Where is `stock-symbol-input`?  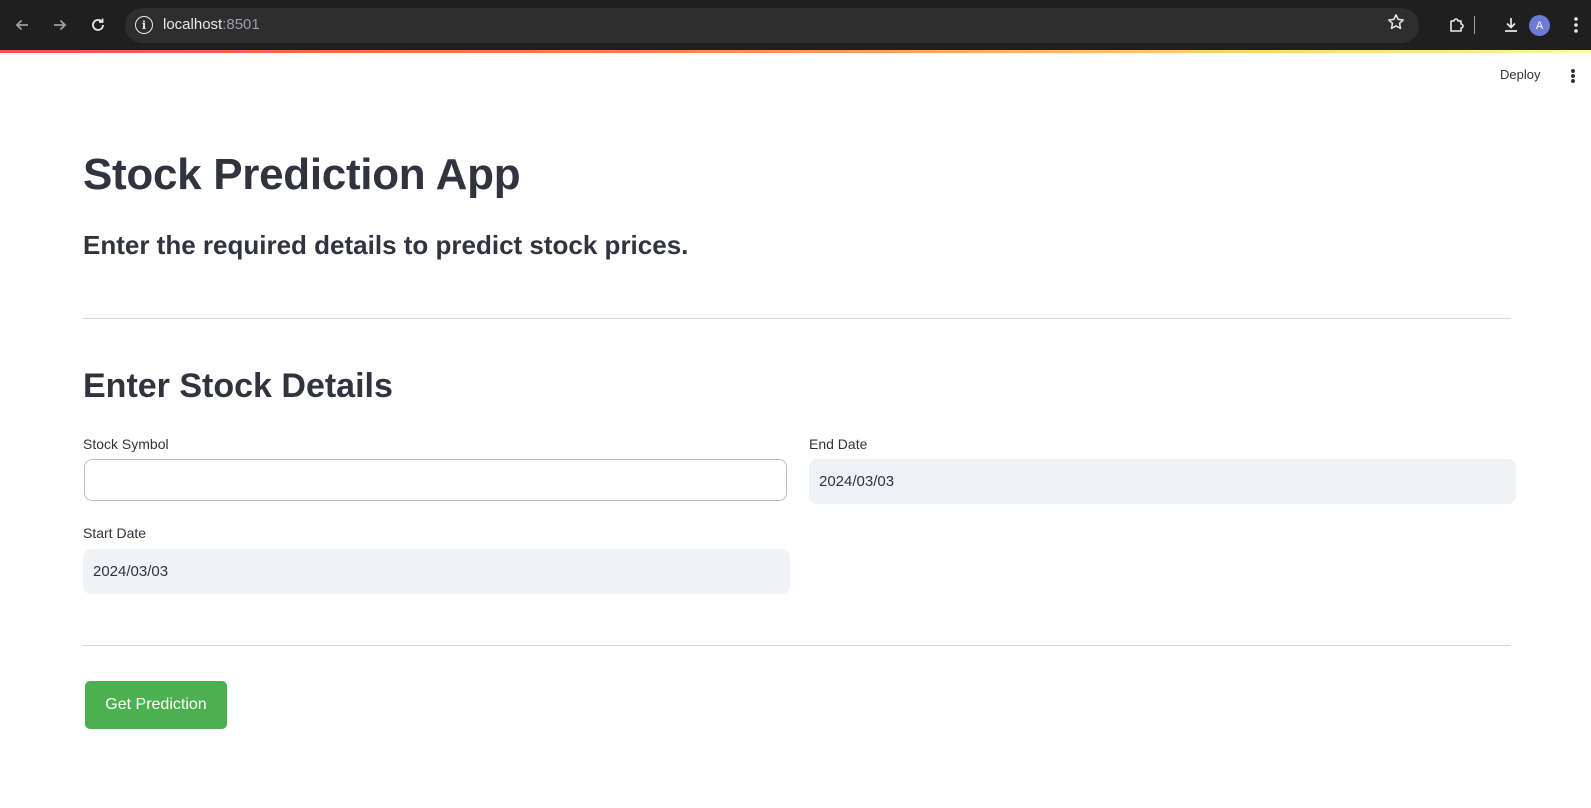 stock-symbol-input is located at coordinates (435, 480).